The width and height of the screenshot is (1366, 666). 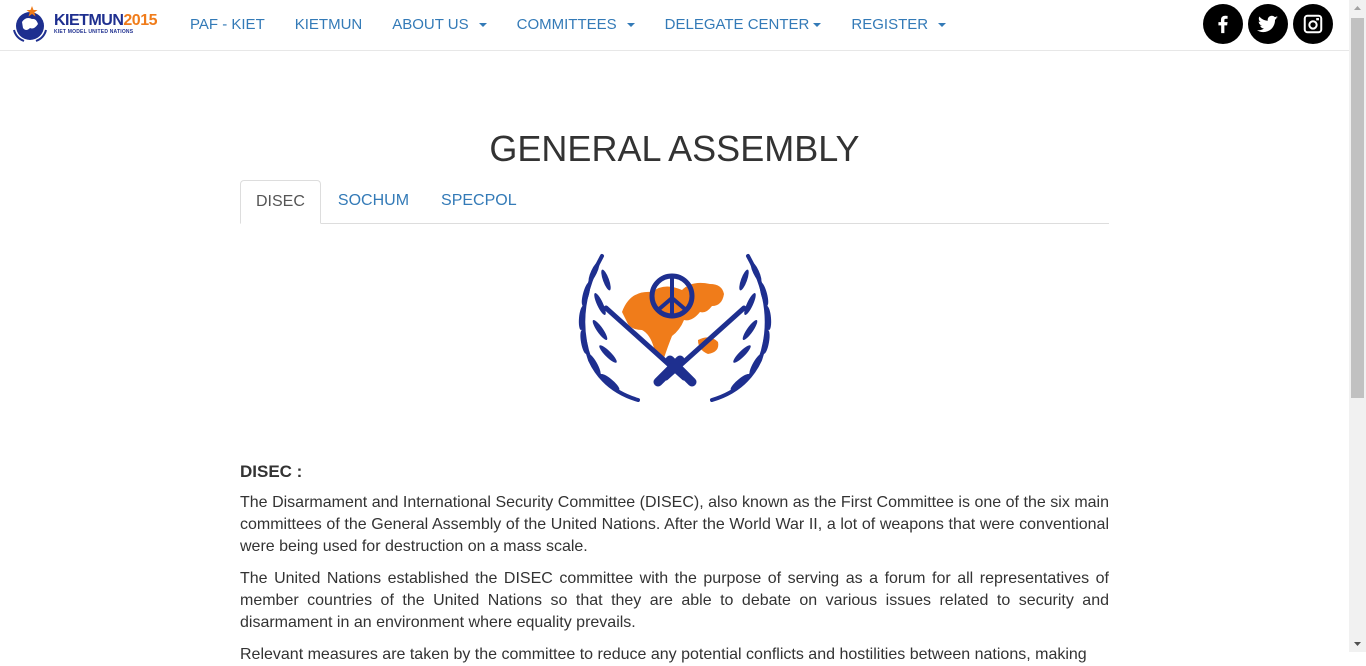 I want to click on facebook-link, so click(x=1223, y=24).